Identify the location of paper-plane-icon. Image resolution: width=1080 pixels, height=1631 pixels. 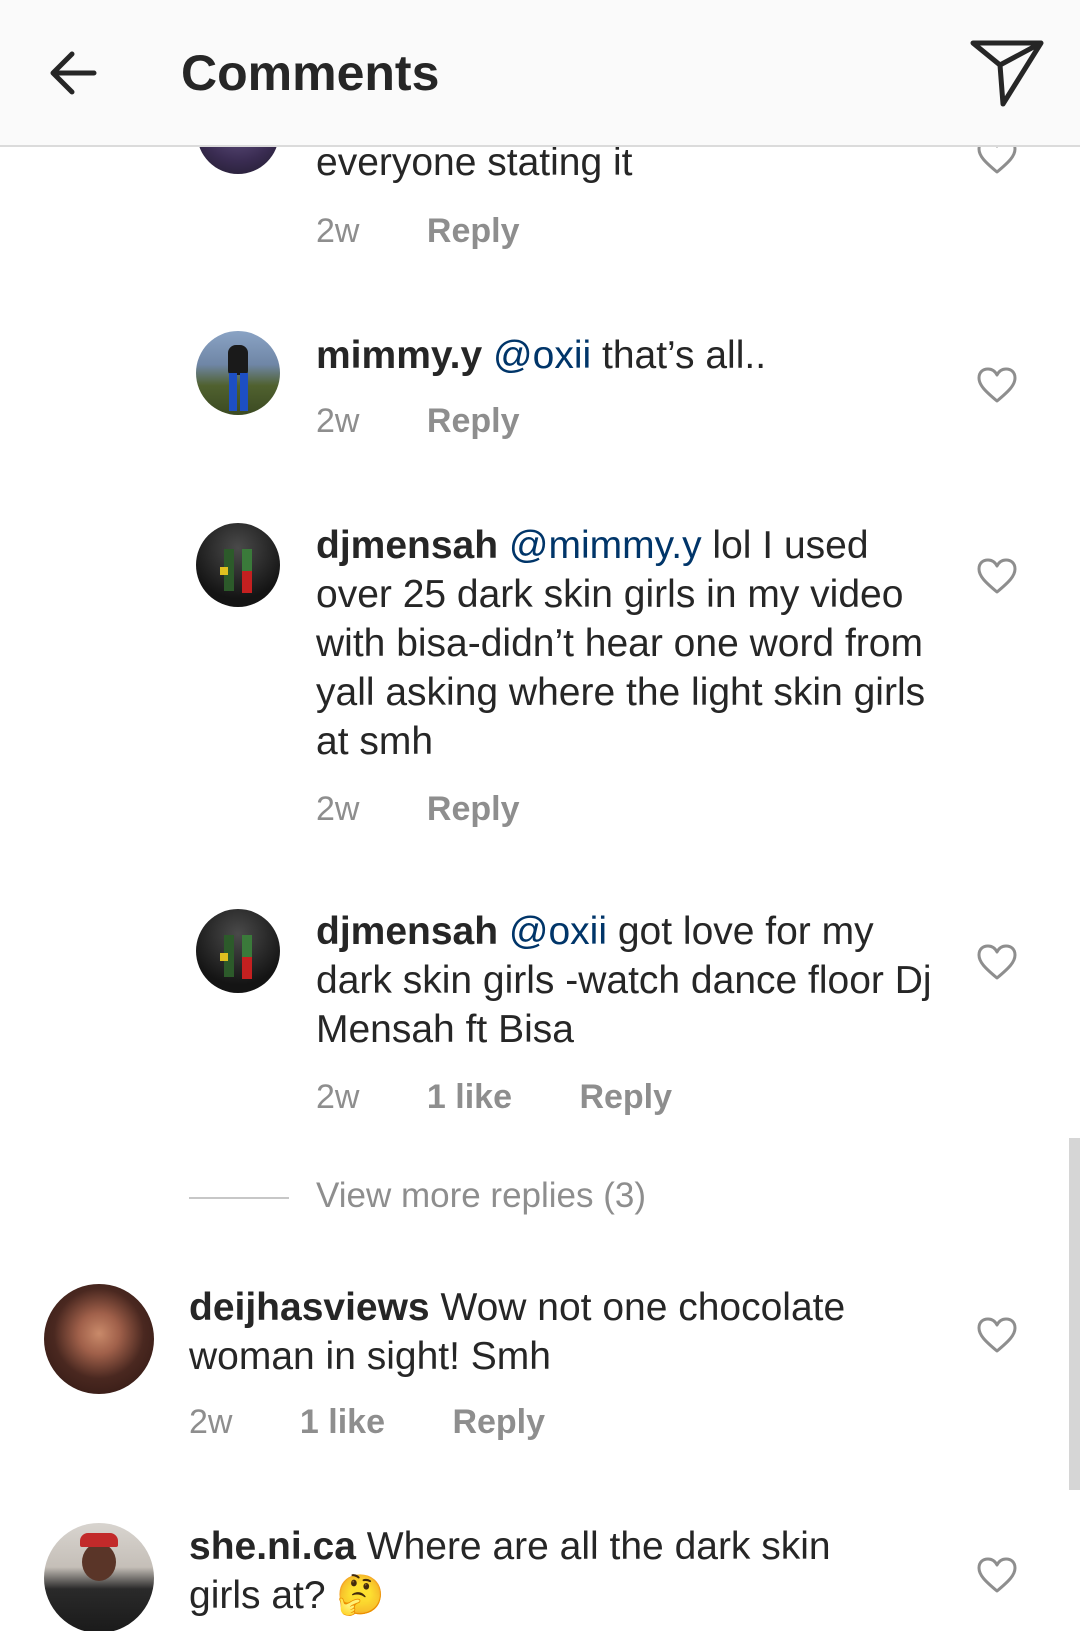
(1007, 73).